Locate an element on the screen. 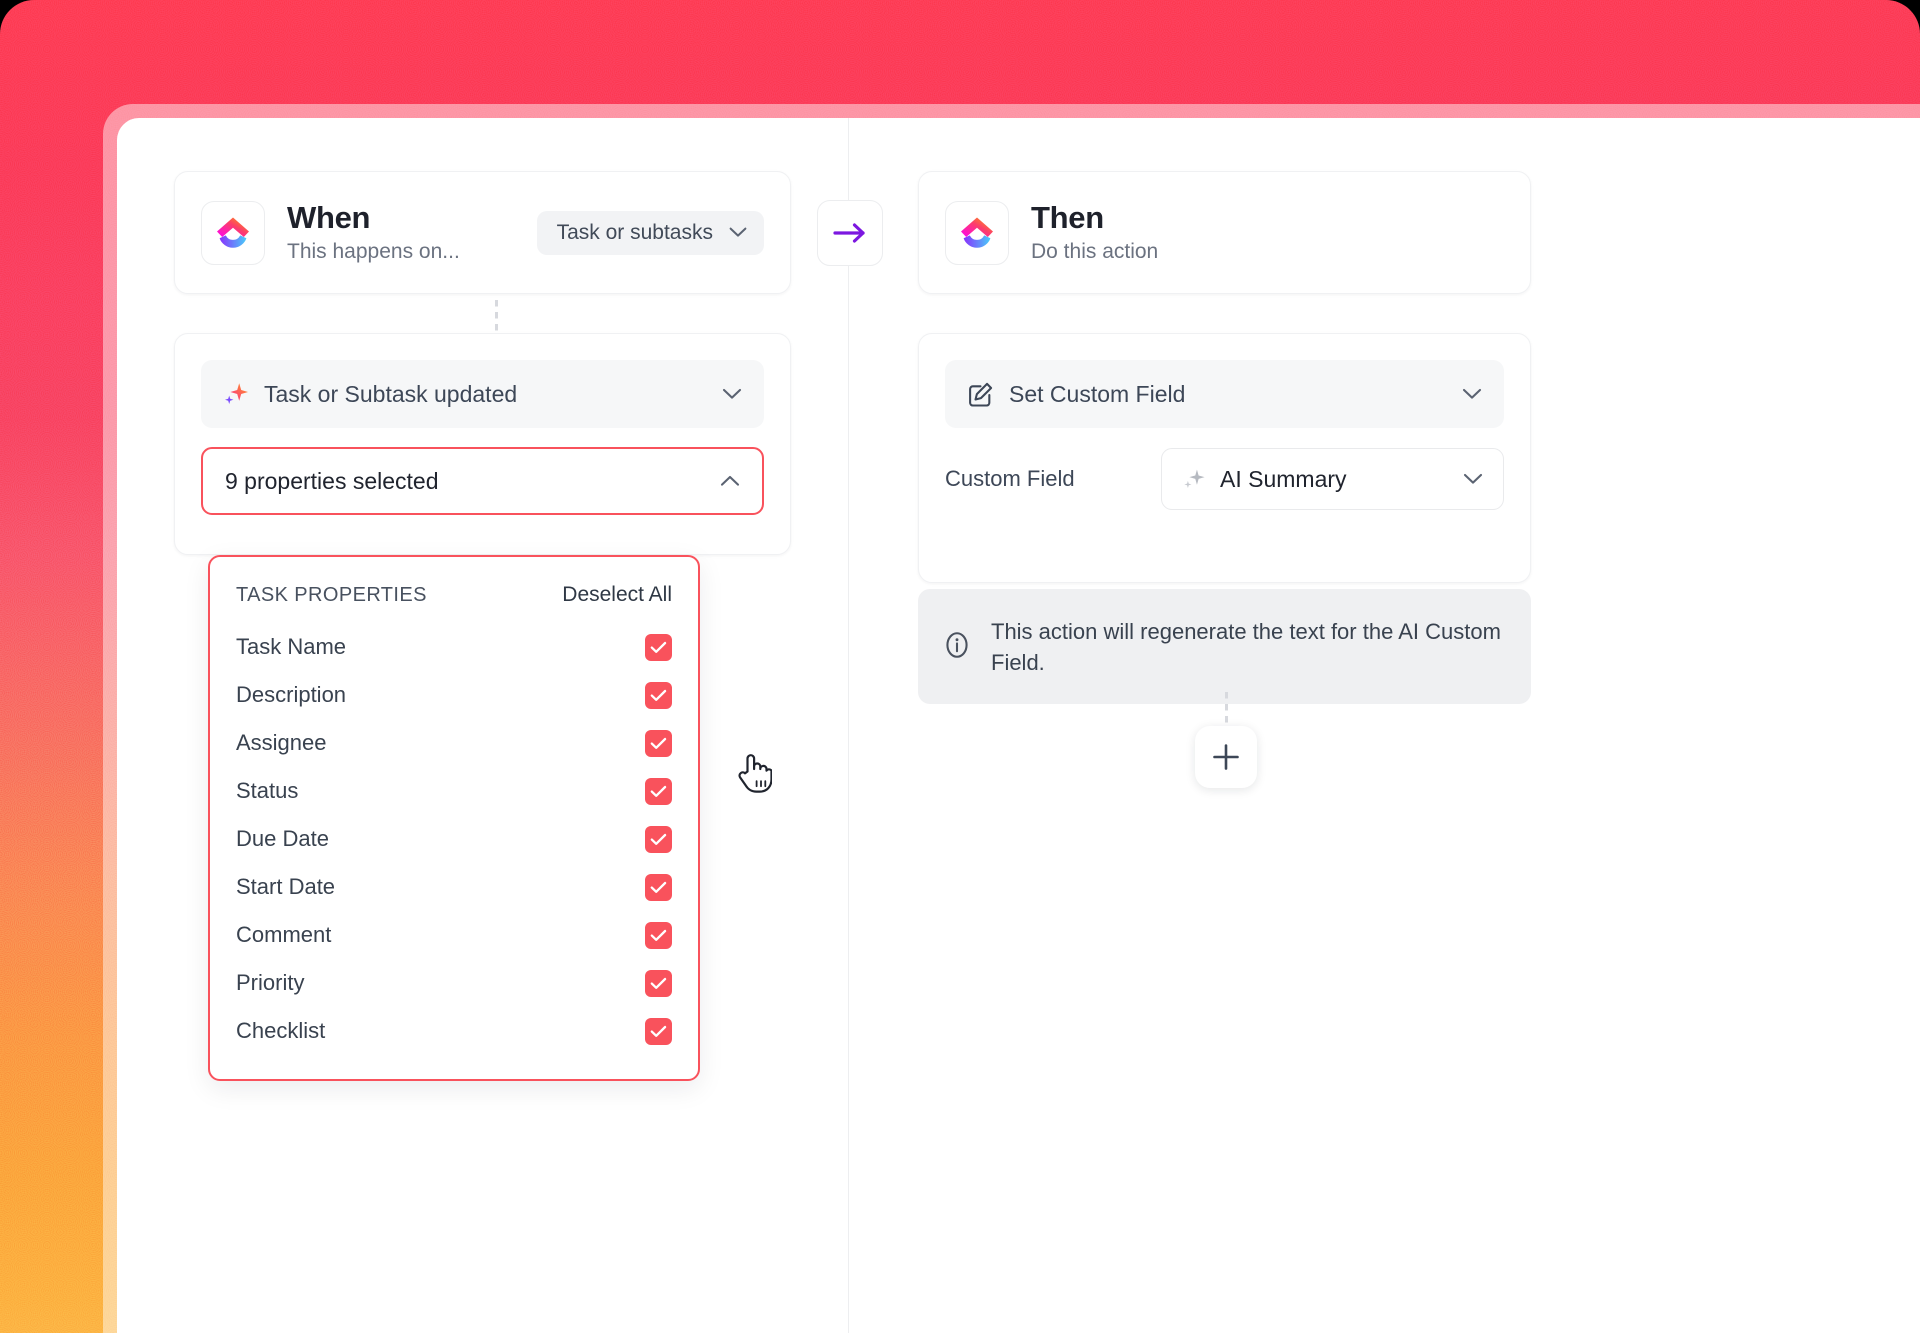 The width and height of the screenshot is (1920, 1333). dropdown-title: TASK PROPERTIES is located at coordinates (331, 594).